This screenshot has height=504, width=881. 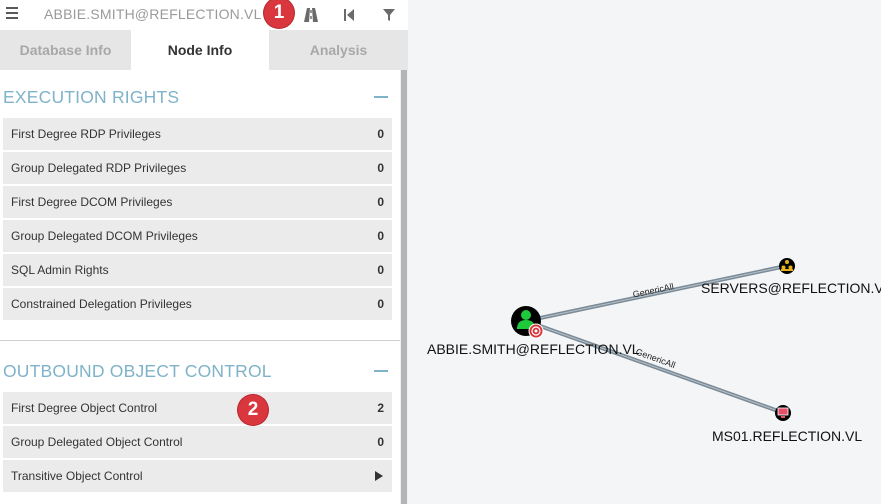 I want to click on row-label: SQL Admin Rights, so click(x=60, y=270).